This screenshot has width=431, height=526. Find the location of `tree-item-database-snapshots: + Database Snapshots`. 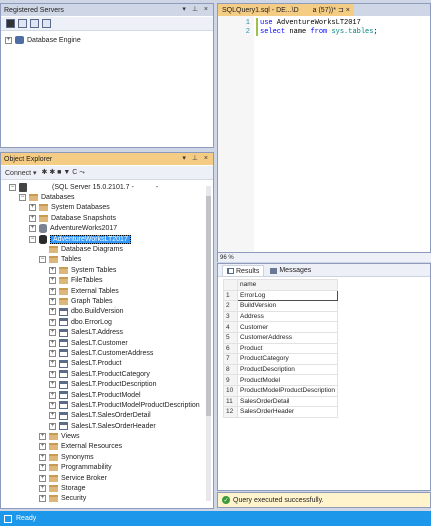

tree-item-database-snapshots: + Database Snapshots is located at coordinates (106, 218).